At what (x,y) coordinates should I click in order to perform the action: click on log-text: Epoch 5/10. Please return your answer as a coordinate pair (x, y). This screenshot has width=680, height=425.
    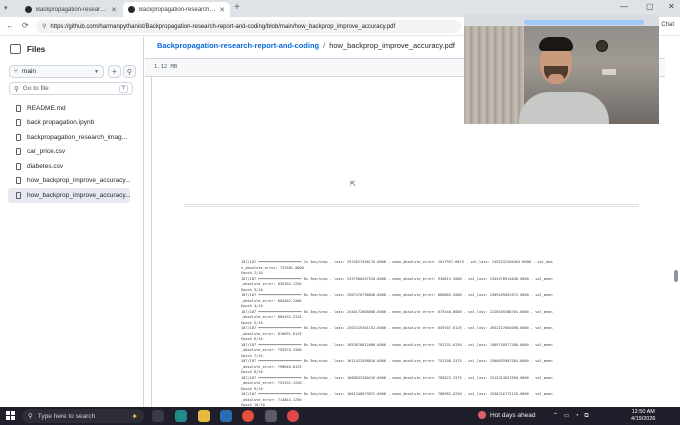
    Looking at the image, I should click on (252, 322).